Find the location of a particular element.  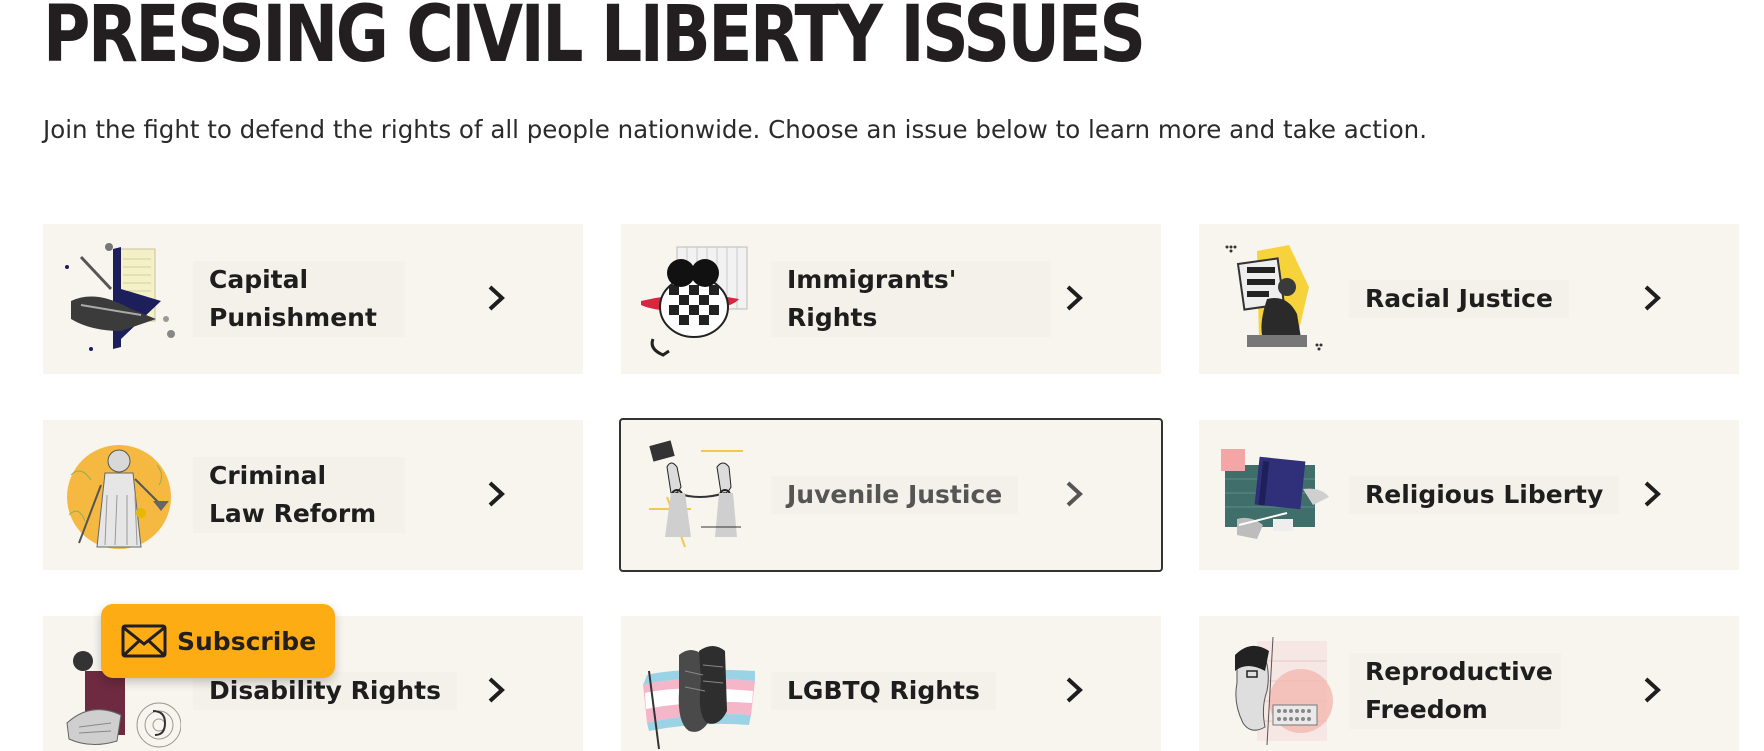

issue-card-religious-liberty: Religious Liberty is located at coordinates (1469, 495).